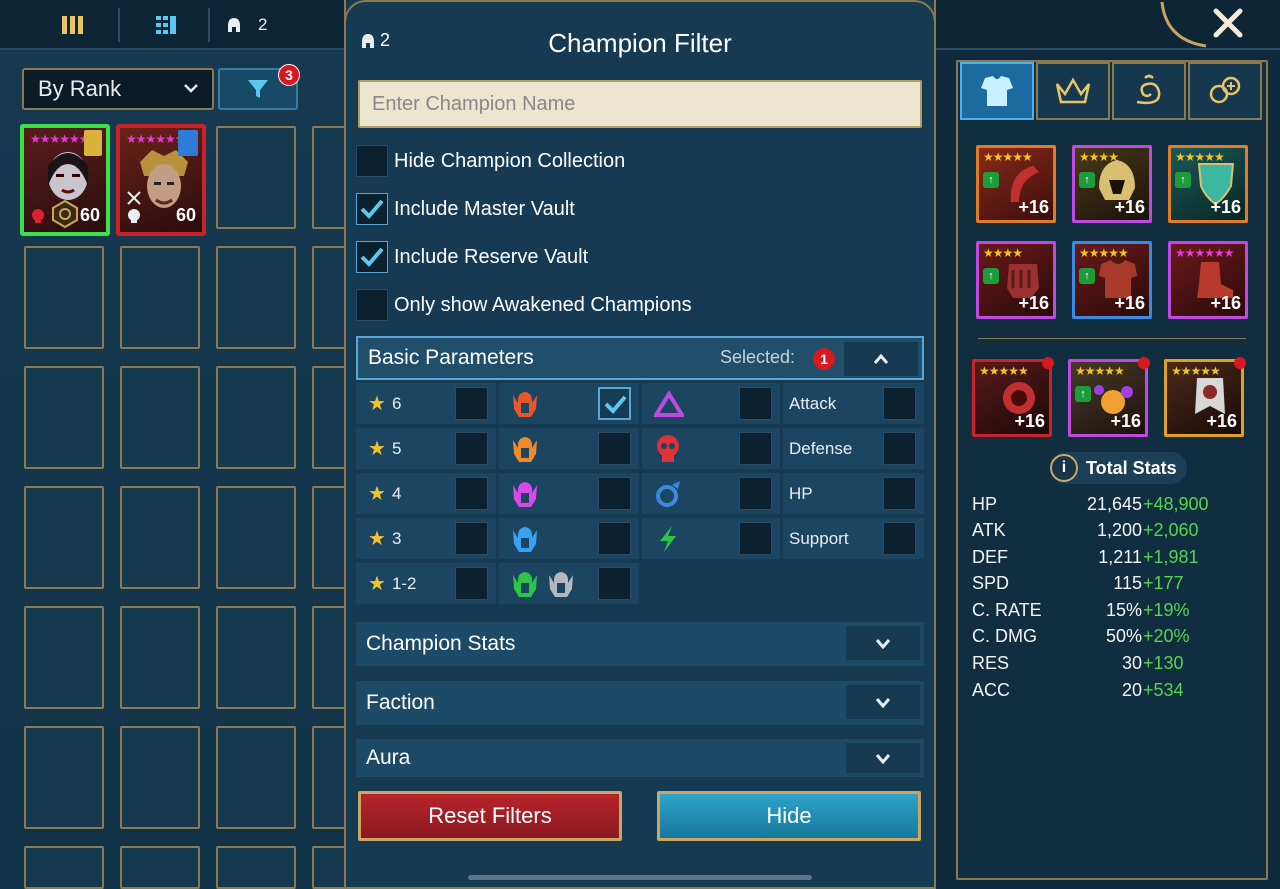 The image size is (1280, 889). Describe the element at coordinates (997, 91) in the screenshot. I see `tab-armor` at that location.